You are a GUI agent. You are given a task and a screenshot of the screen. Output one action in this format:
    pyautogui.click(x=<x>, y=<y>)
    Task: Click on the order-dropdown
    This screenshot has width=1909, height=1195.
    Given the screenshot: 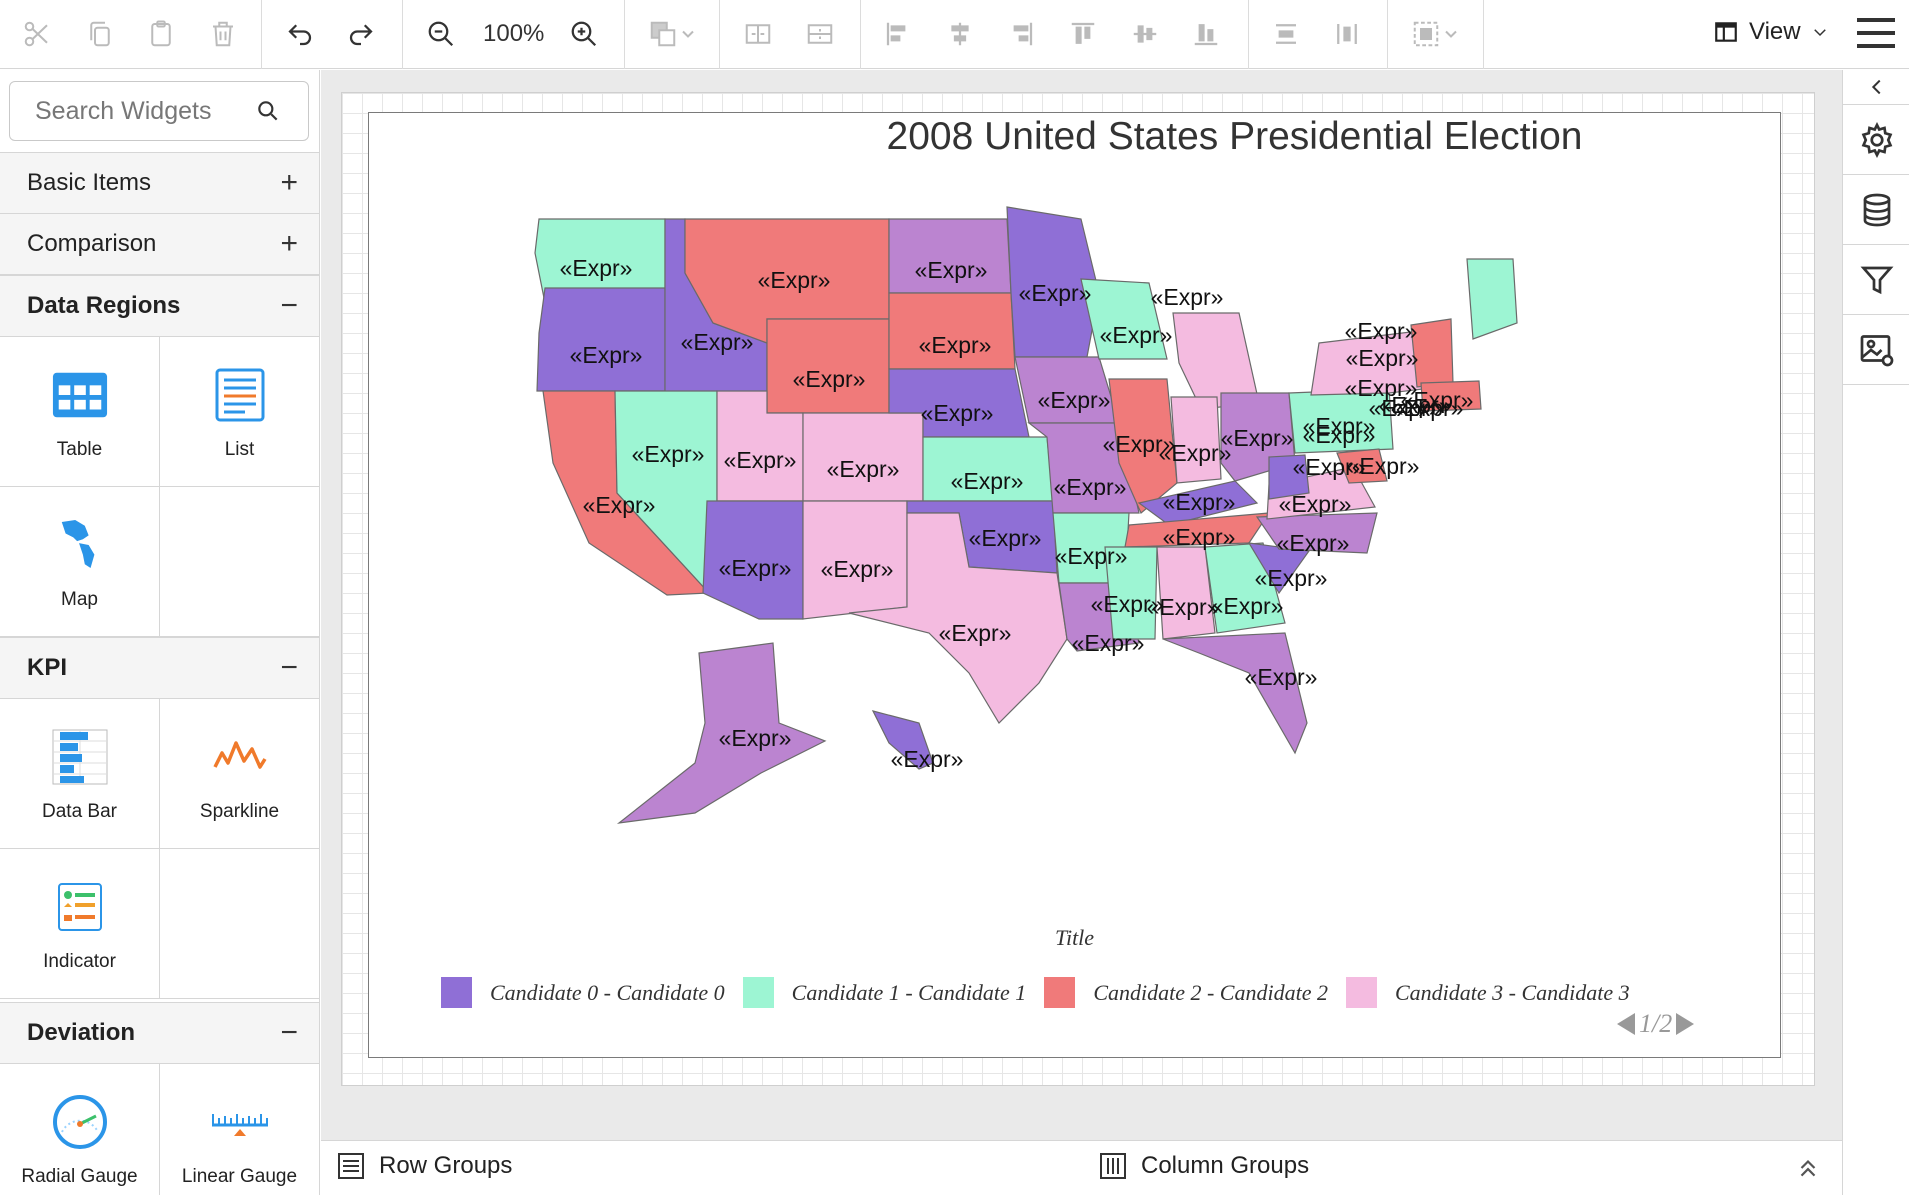 What is the action you would take?
    pyautogui.click(x=673, y=34)
    